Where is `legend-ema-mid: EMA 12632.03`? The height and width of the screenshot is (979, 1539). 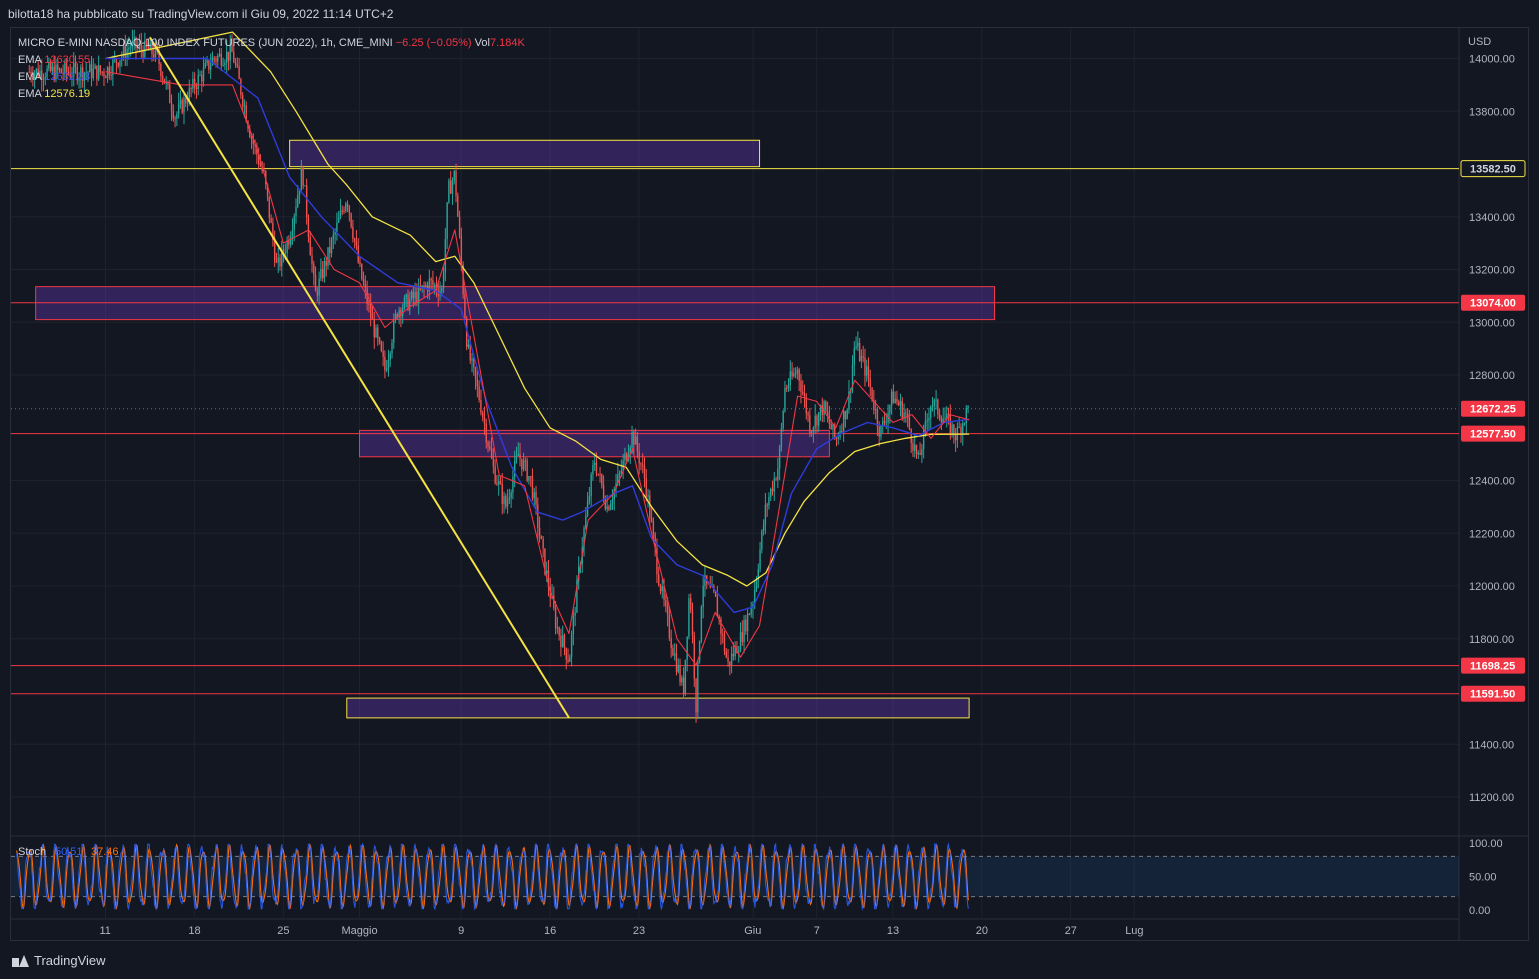
legend-ema-mid: EMA 12632.03 is located at coordinates (271, 77).